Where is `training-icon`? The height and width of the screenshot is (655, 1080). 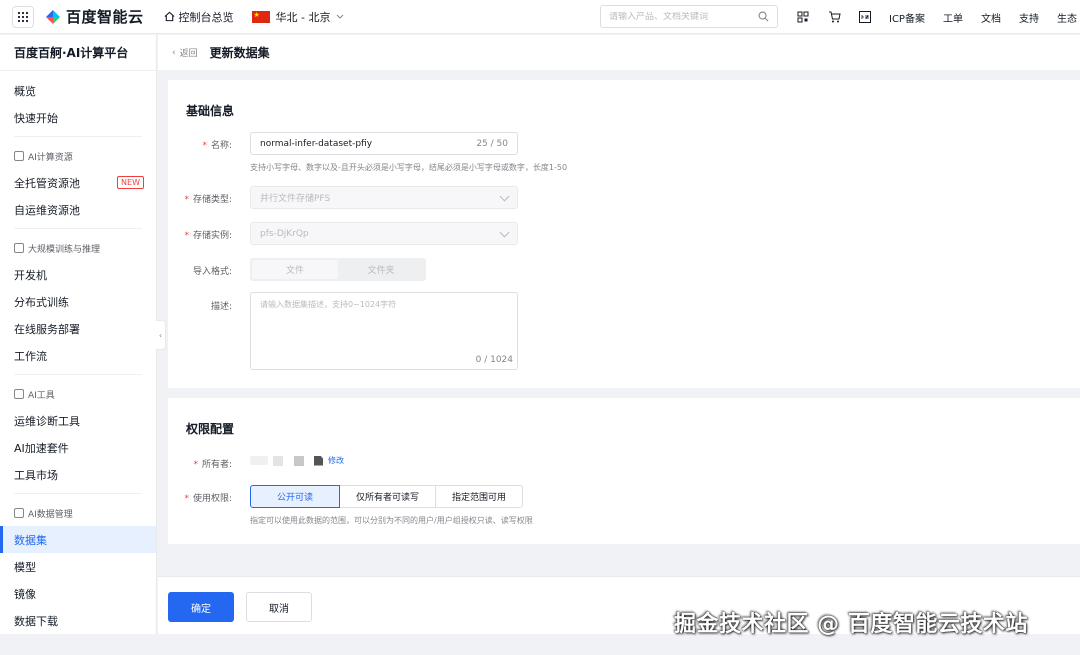
training-icon is located at coordinates (19, 248).